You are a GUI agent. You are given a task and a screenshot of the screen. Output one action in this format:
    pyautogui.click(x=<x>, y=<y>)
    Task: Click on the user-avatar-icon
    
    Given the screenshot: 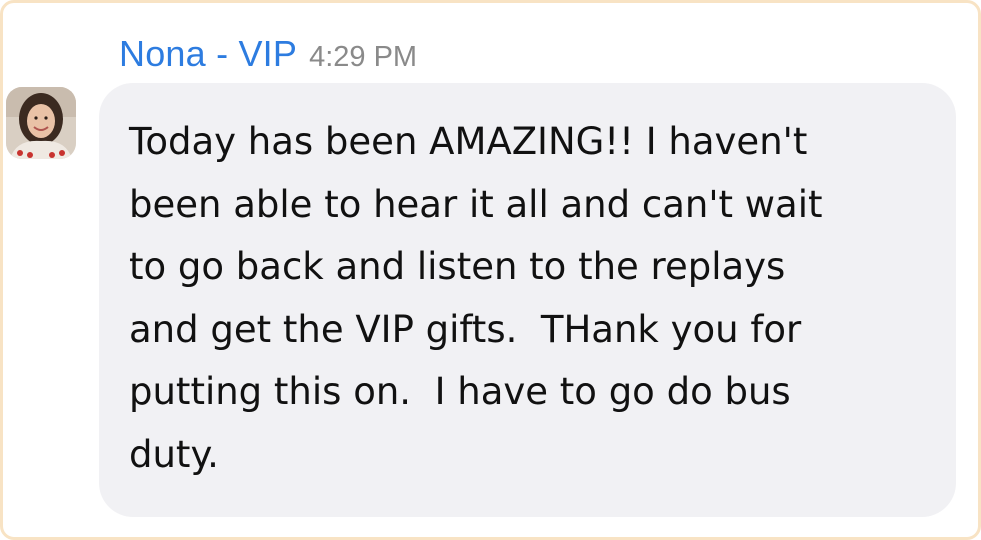 What is the action you would take?
    pyautogui.click(x=41, y=123)
    